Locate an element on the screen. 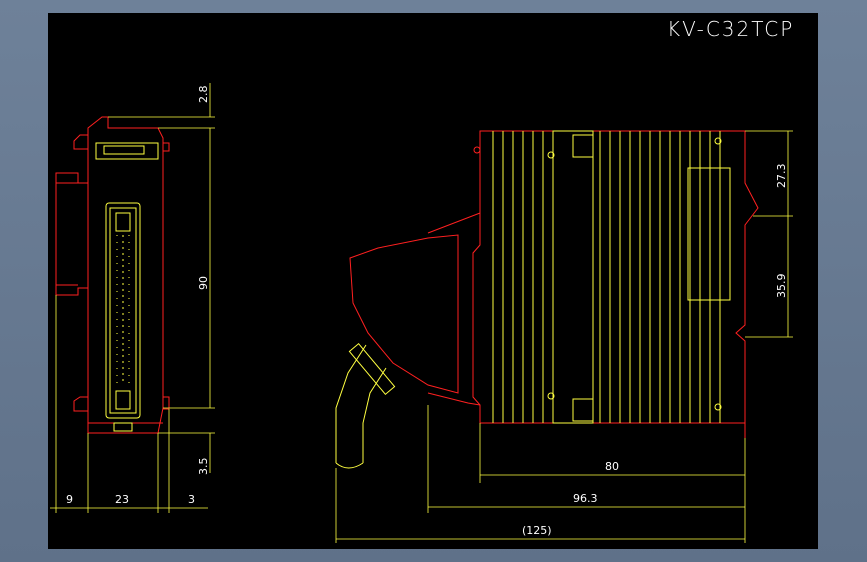  front-body-outline is located at coordinates (125, 275).